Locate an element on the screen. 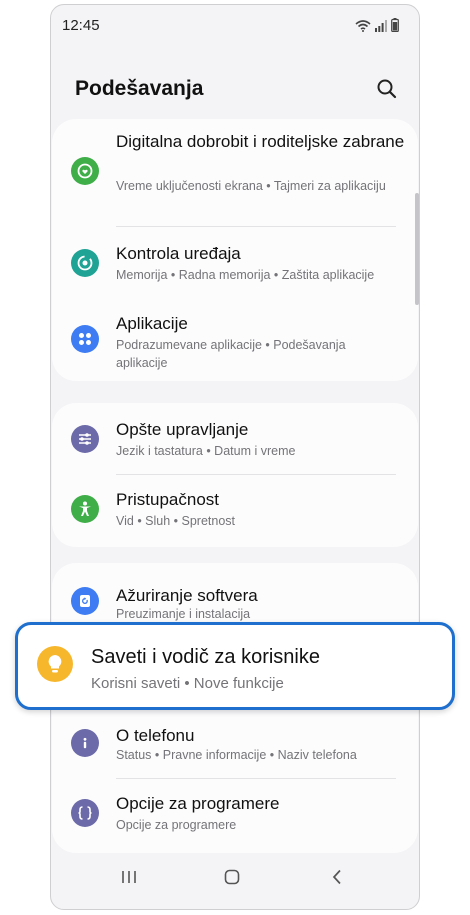 This screenshot has height=915, width=470. navigation-bar is located at coordinates (235, 879).